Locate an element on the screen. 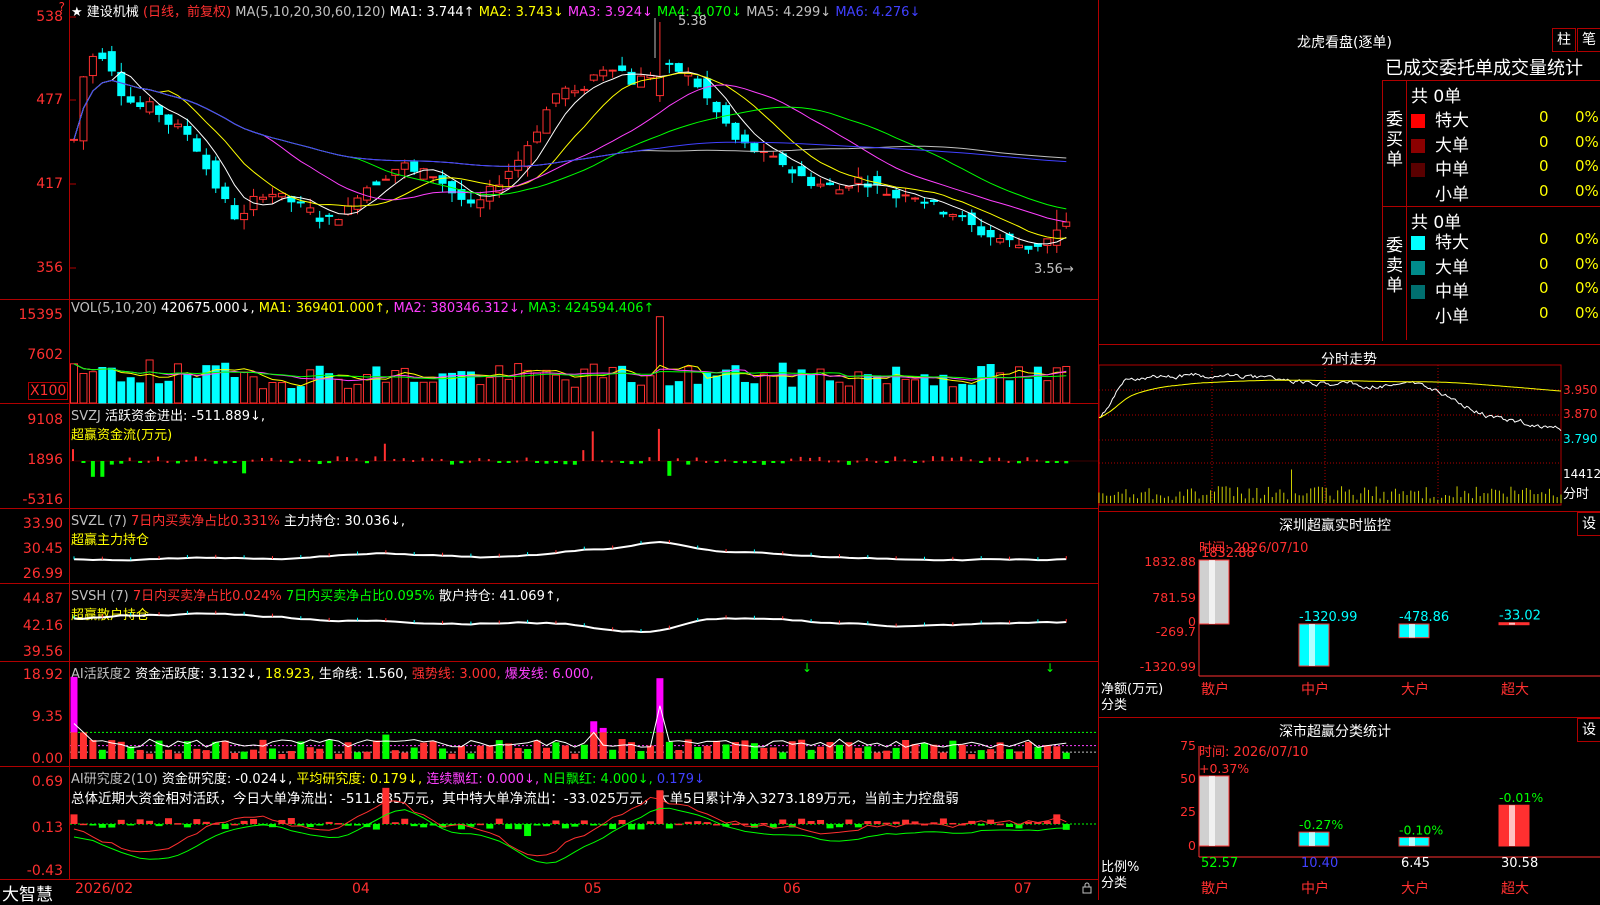  order-label: 中单 is located at coordinates (1452, 170).